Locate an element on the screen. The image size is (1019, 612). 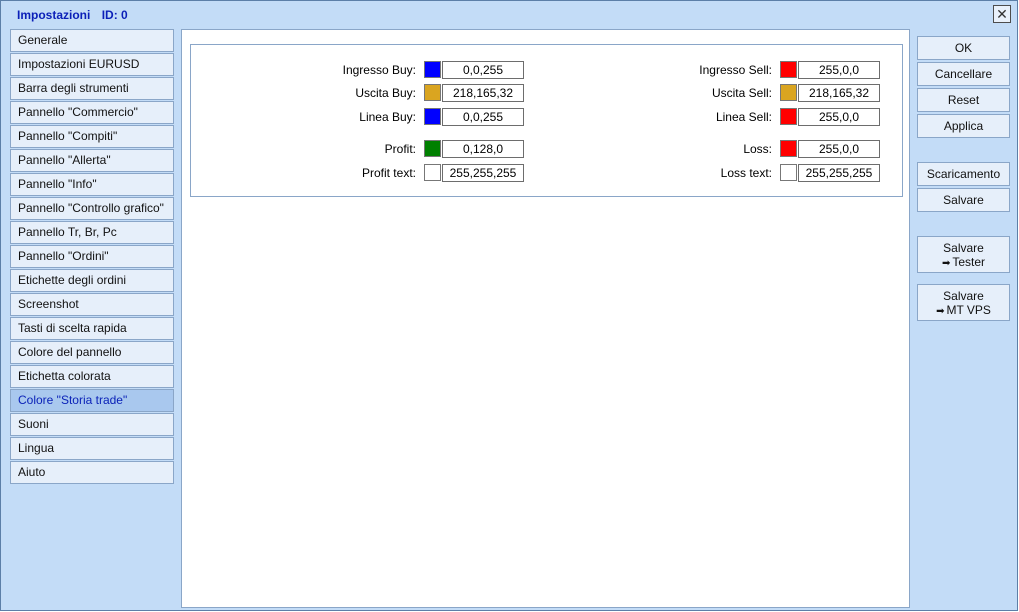
sidebar-item: Pannello "Commercio" is located at coordinates (92, 112).